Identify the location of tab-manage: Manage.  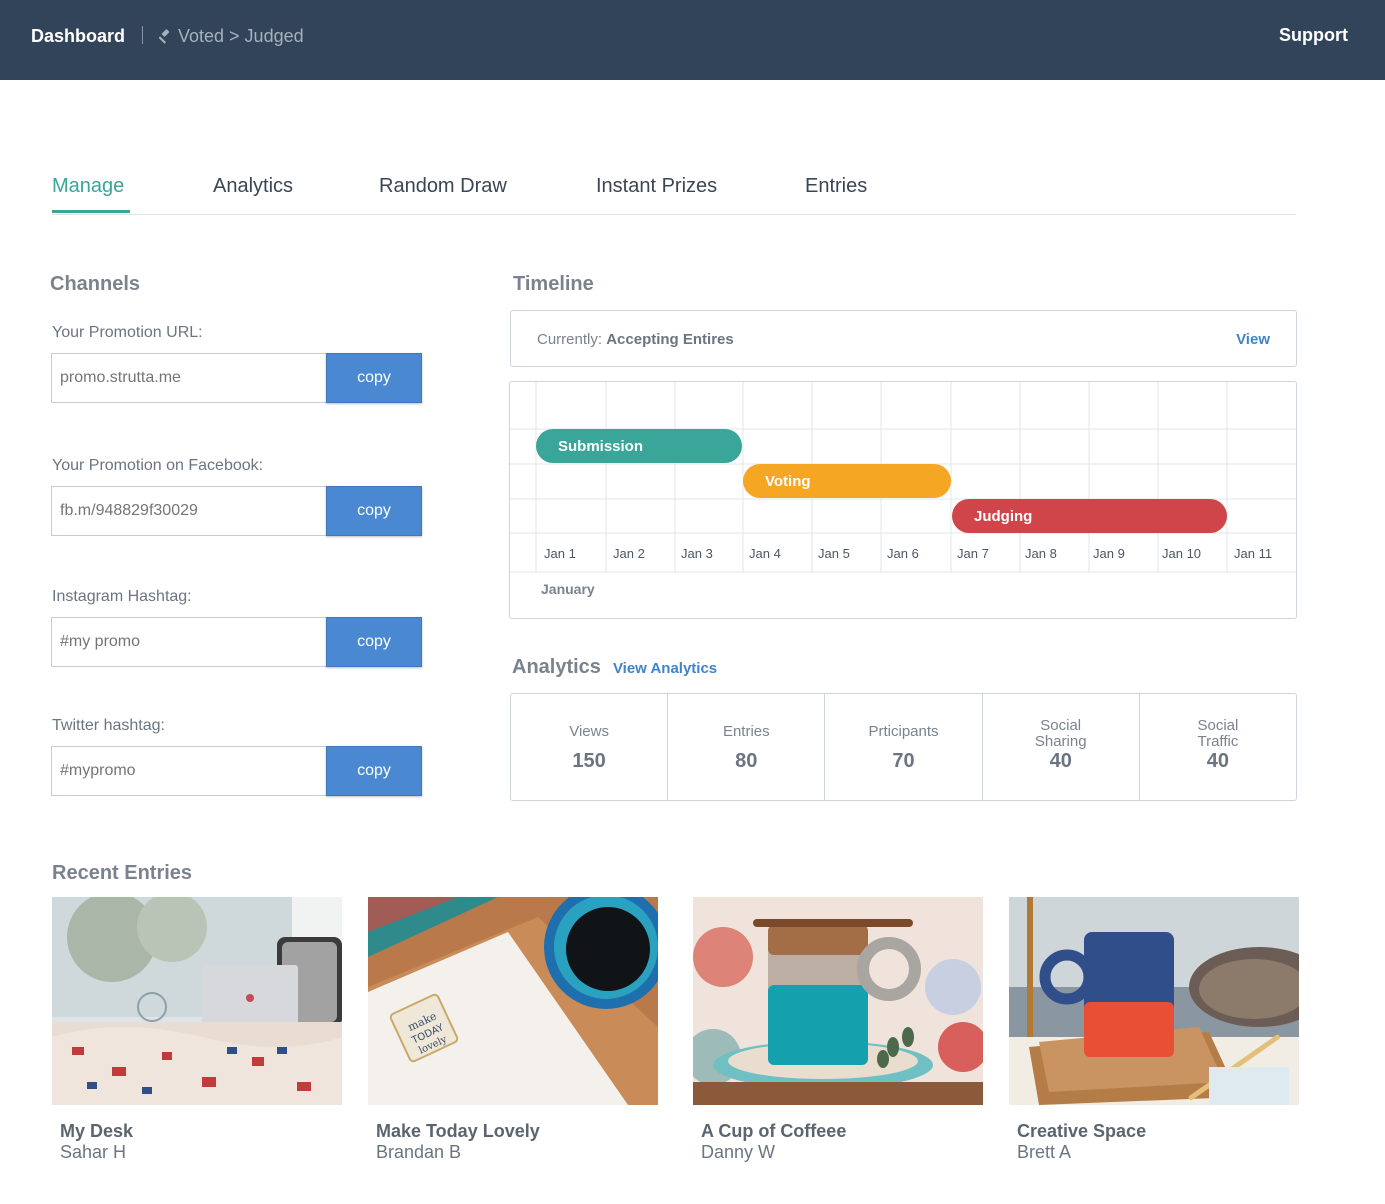
(88, 186).